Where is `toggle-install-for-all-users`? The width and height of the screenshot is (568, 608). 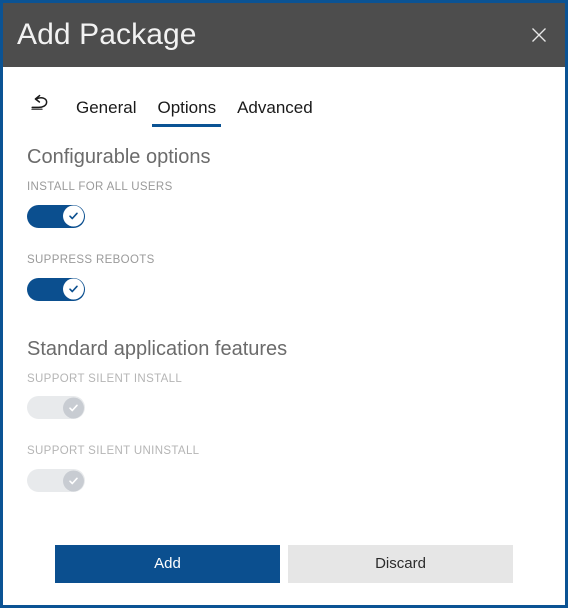
toggle-install-for-all-users is located at coordinates (56, 216).